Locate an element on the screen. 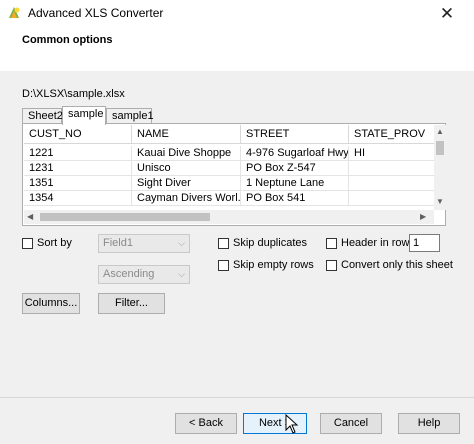 The image size is (474, 444). horizontal-scroll-thumb is located at coordinates (125, 217).